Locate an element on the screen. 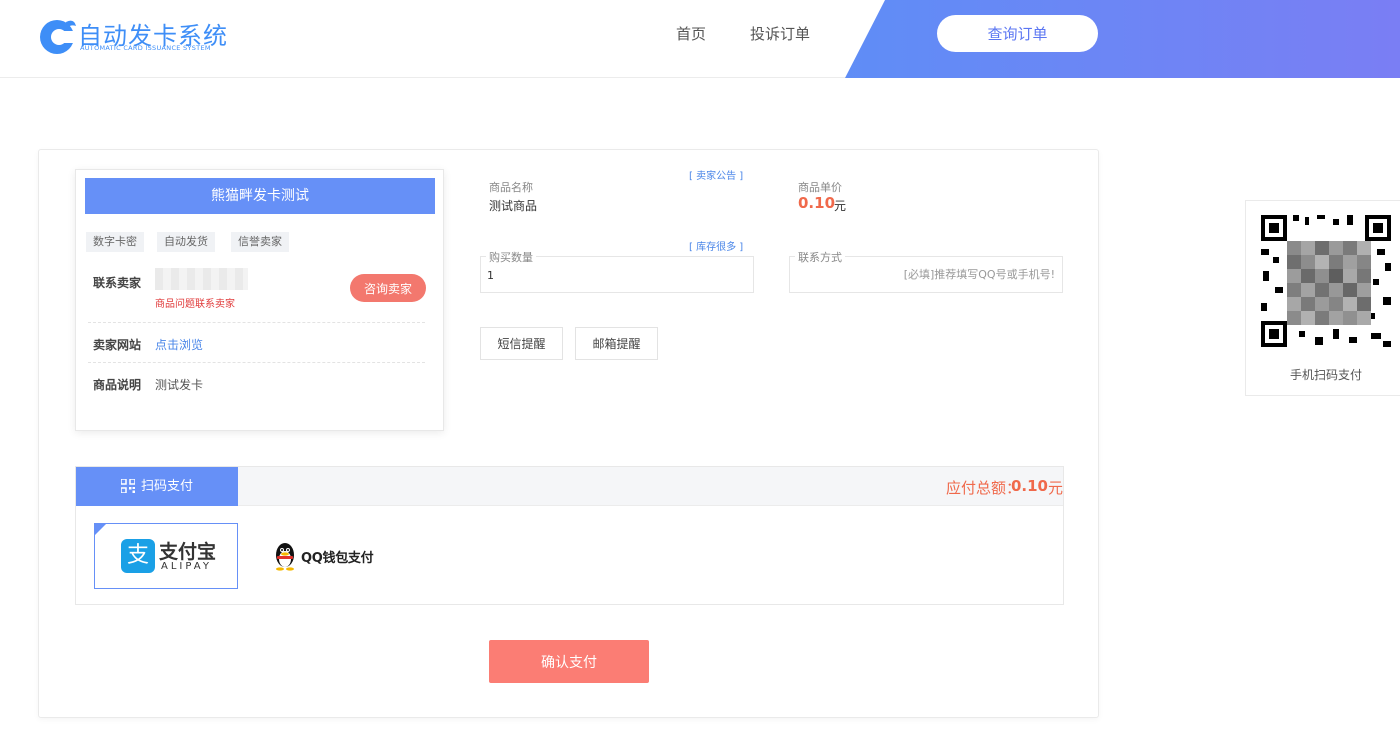 The image size is (1400, 745). goods-desc-label: 商品说明 is located at coordinates (117, 385).